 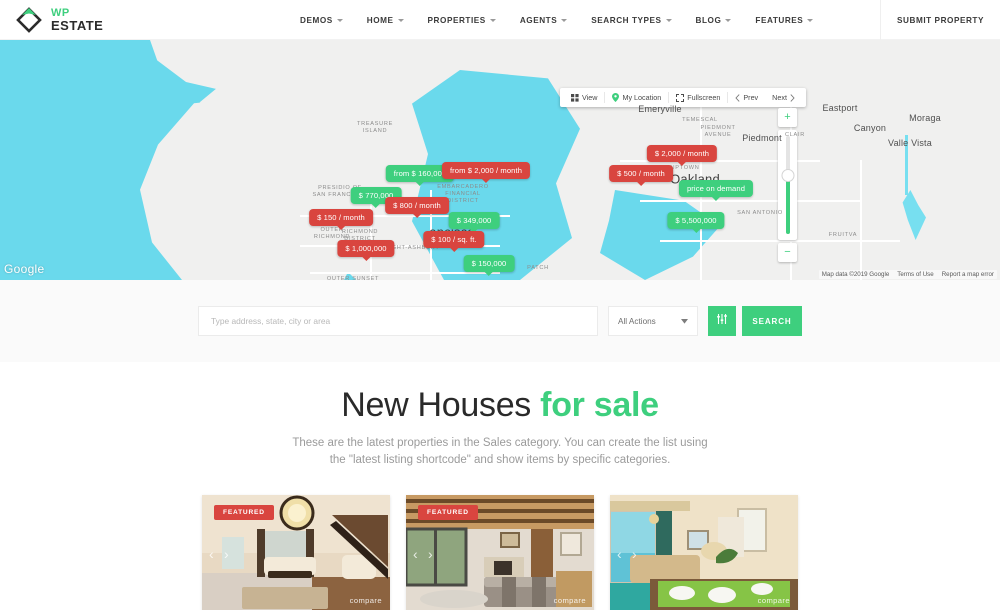 I want to click on map-price-marker-label: price on demand, so click(x=716, y=188).